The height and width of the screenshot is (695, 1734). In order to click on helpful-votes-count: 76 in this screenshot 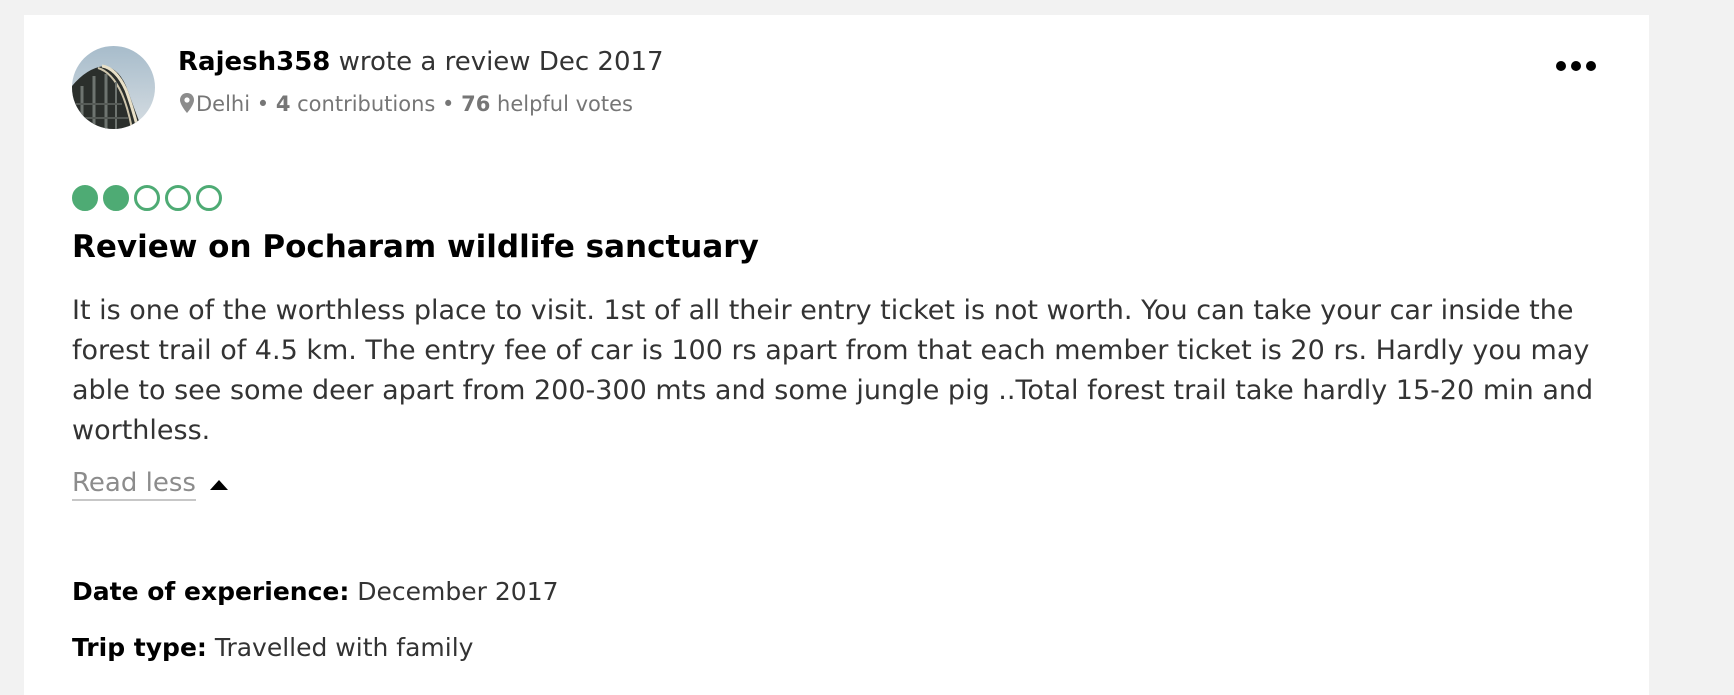, I will do `click(476, 104)`.